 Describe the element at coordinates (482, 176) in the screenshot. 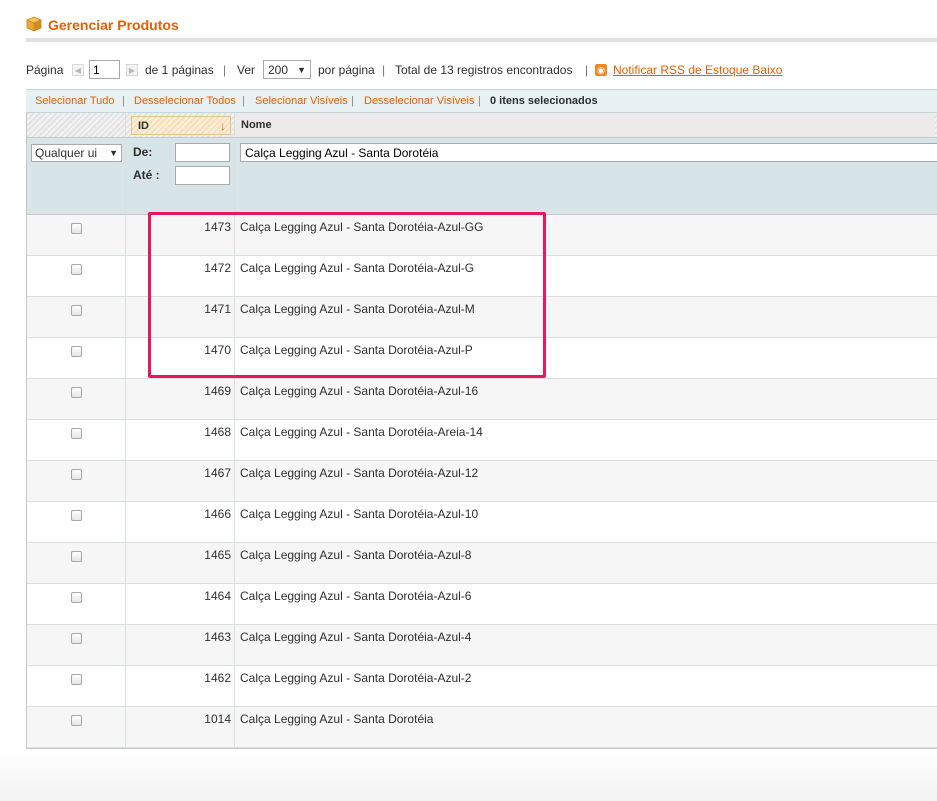

I see `grid-filter-row: Qualquer ui ▼ De: Até :` at that location.